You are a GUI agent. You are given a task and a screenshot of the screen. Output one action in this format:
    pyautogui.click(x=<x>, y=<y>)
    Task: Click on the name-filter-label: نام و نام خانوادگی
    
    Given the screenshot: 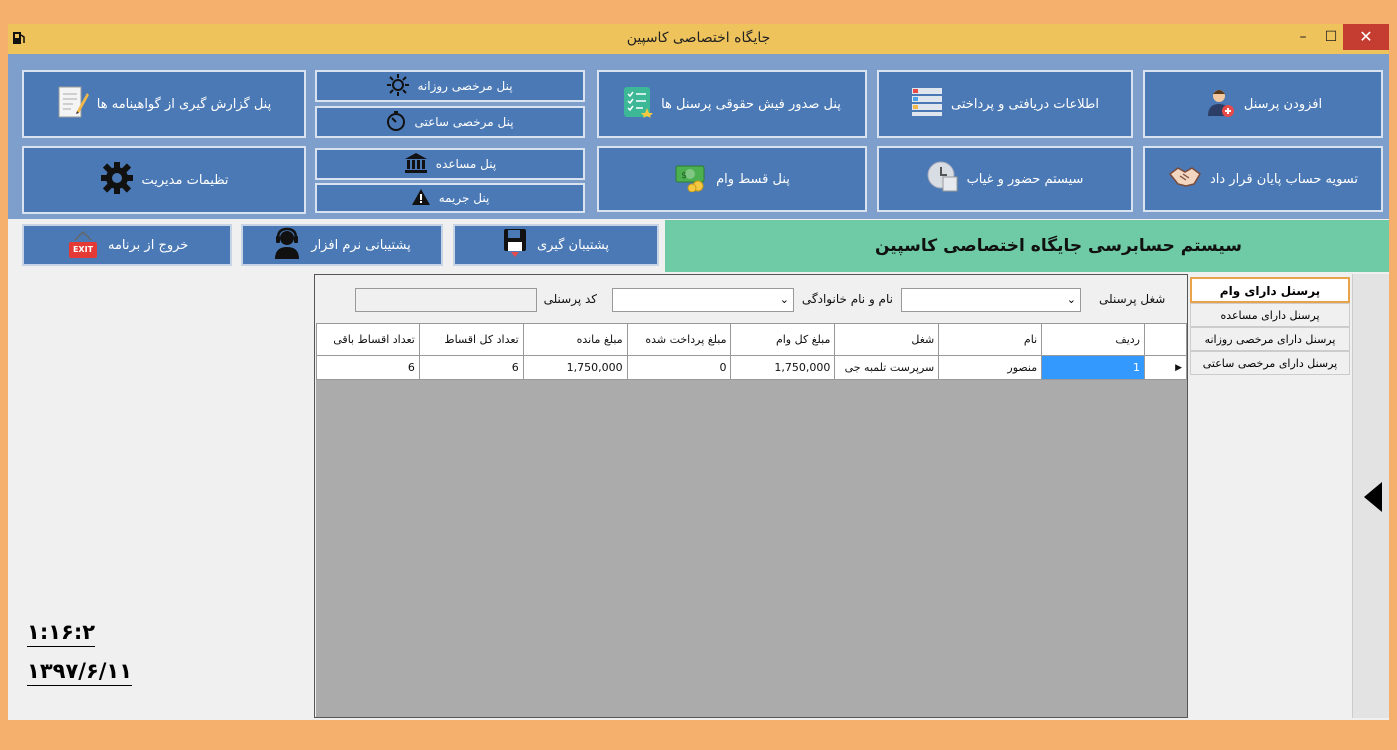 What is the action you would take?
    pyautogui.click(x=847, y=299)
    